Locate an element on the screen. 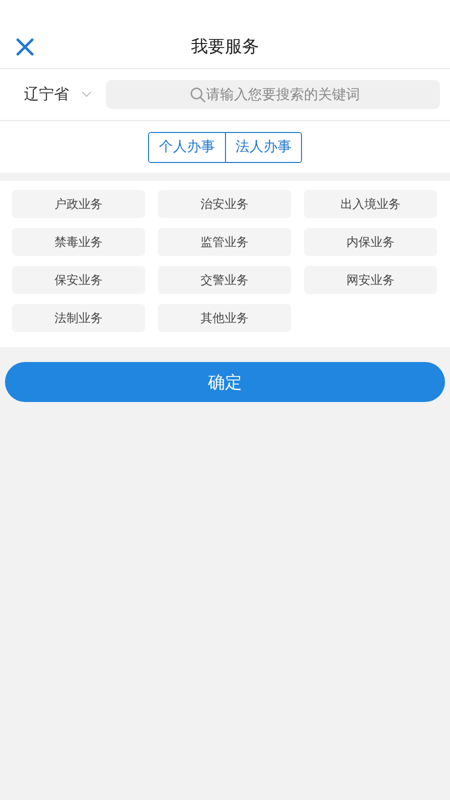 The height and width of the screenshot is (800, 450). search-field: 请输入您要搜索的关键词 is located at coordinates (273, 94).